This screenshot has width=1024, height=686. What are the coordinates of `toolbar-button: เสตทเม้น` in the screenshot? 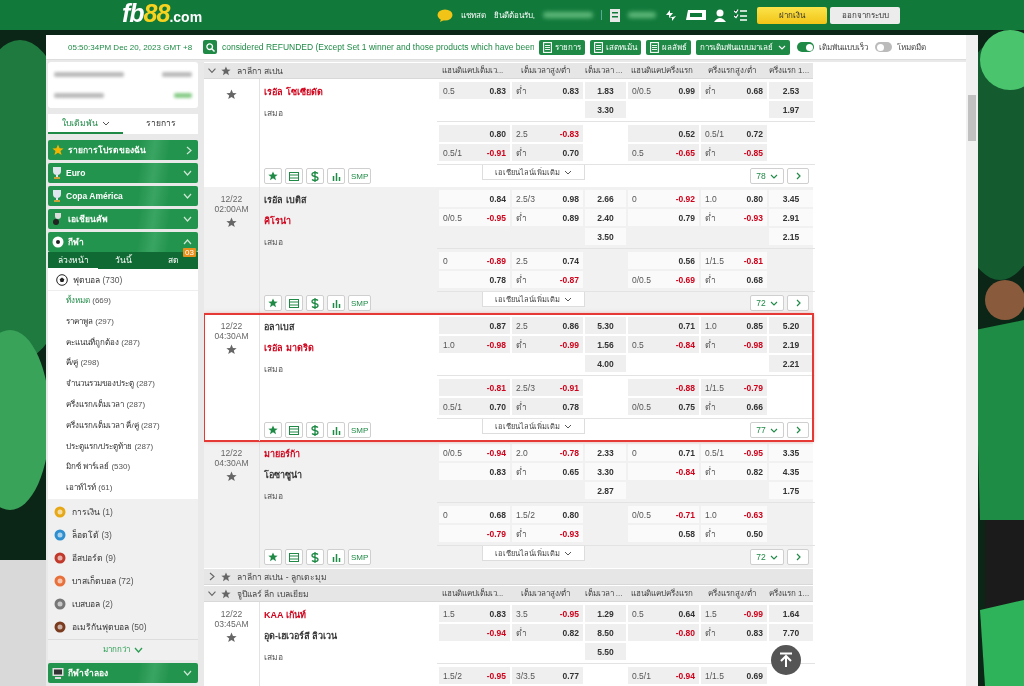 It's located at (615, 47).